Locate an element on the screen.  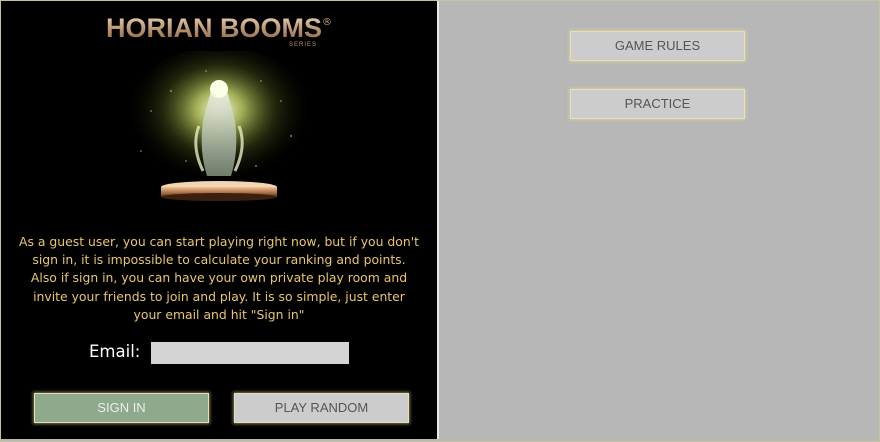
logo-title: HORIAN BOOMS is located at coordinates (214, 28).